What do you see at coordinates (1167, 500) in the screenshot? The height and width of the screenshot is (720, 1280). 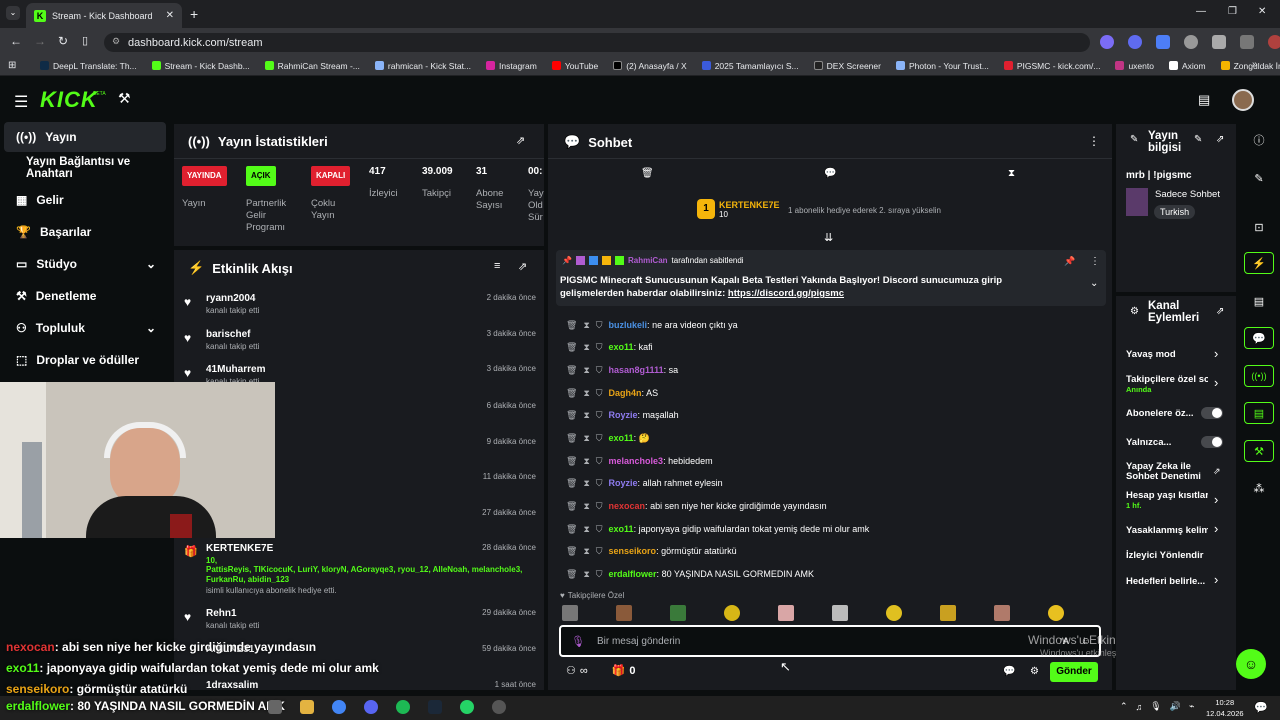 I see `account-age-action: Hesap yaşı kısıtlar 1 hf.` at bounding box center [1167, 500].